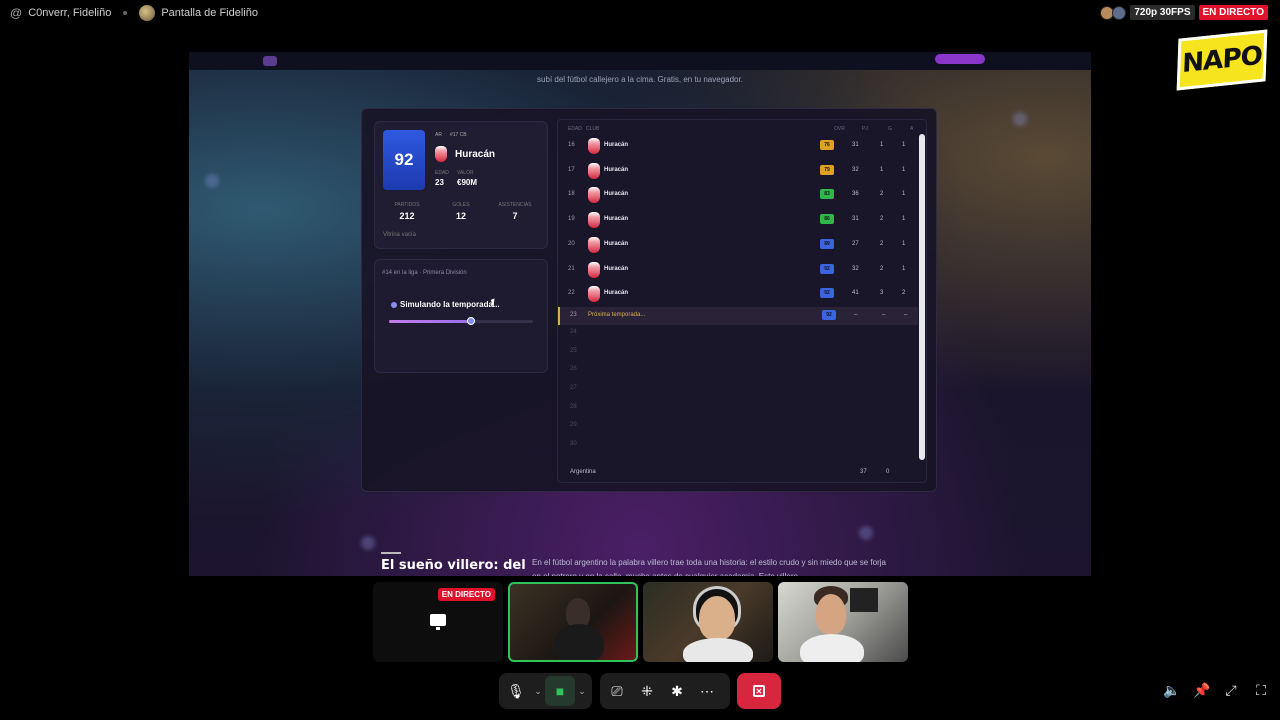  Describe the element at coordinates (573, 444) in the screenshot. I see `empty-age-row: 30` at that location.